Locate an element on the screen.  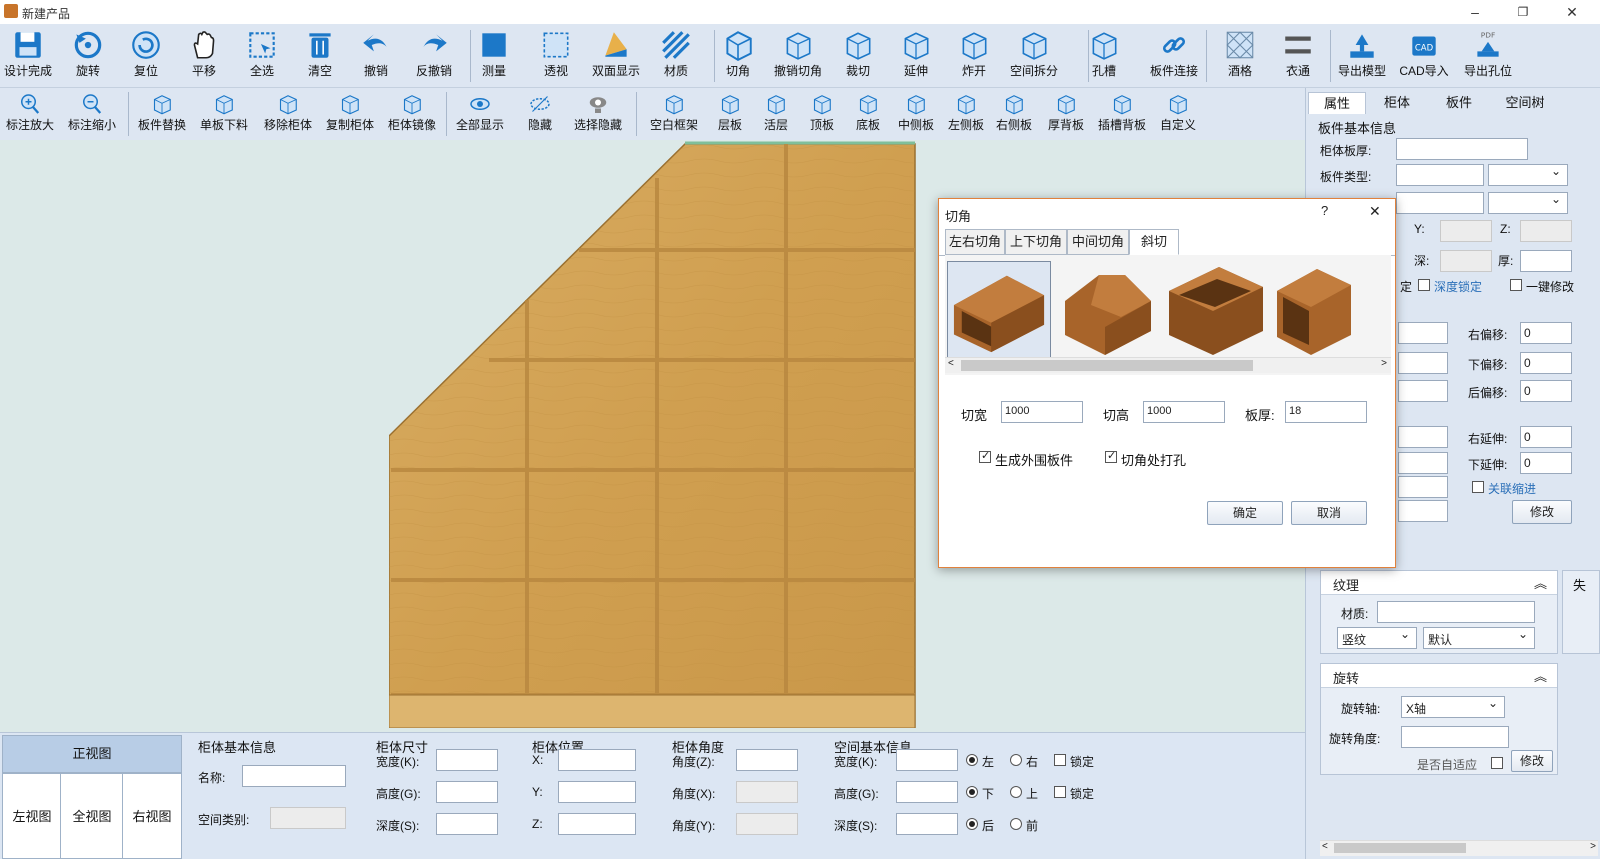
tb-rotate-button: 旋转 is located at coordinates (88, 53).